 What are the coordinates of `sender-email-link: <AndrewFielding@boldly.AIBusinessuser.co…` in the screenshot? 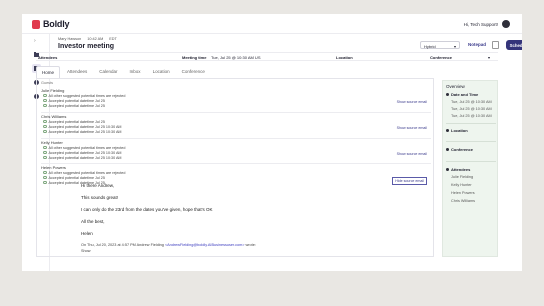 It's located at (205, 245).